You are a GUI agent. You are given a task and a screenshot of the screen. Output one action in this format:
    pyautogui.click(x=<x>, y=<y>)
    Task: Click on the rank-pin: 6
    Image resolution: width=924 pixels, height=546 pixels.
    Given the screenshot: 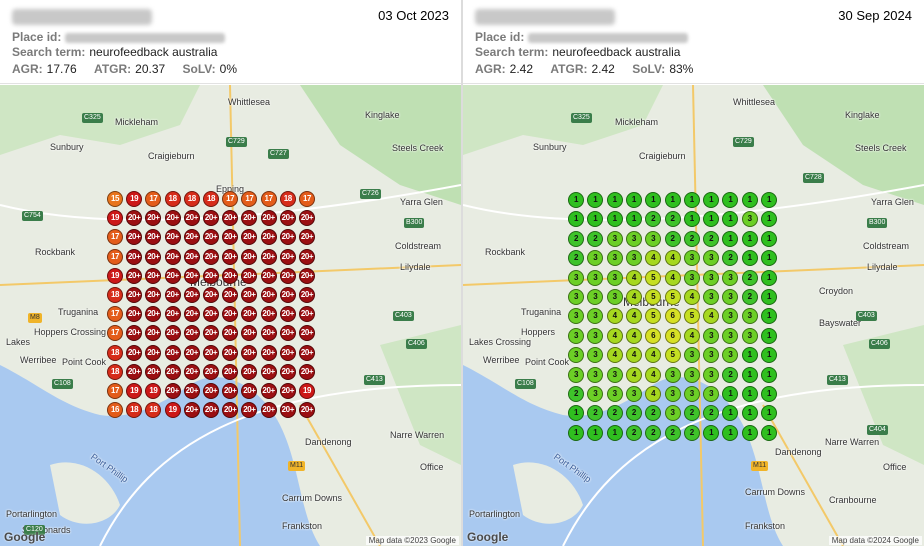 What is the action you would take?
    pyautogui.click(x=672, y=335)
    